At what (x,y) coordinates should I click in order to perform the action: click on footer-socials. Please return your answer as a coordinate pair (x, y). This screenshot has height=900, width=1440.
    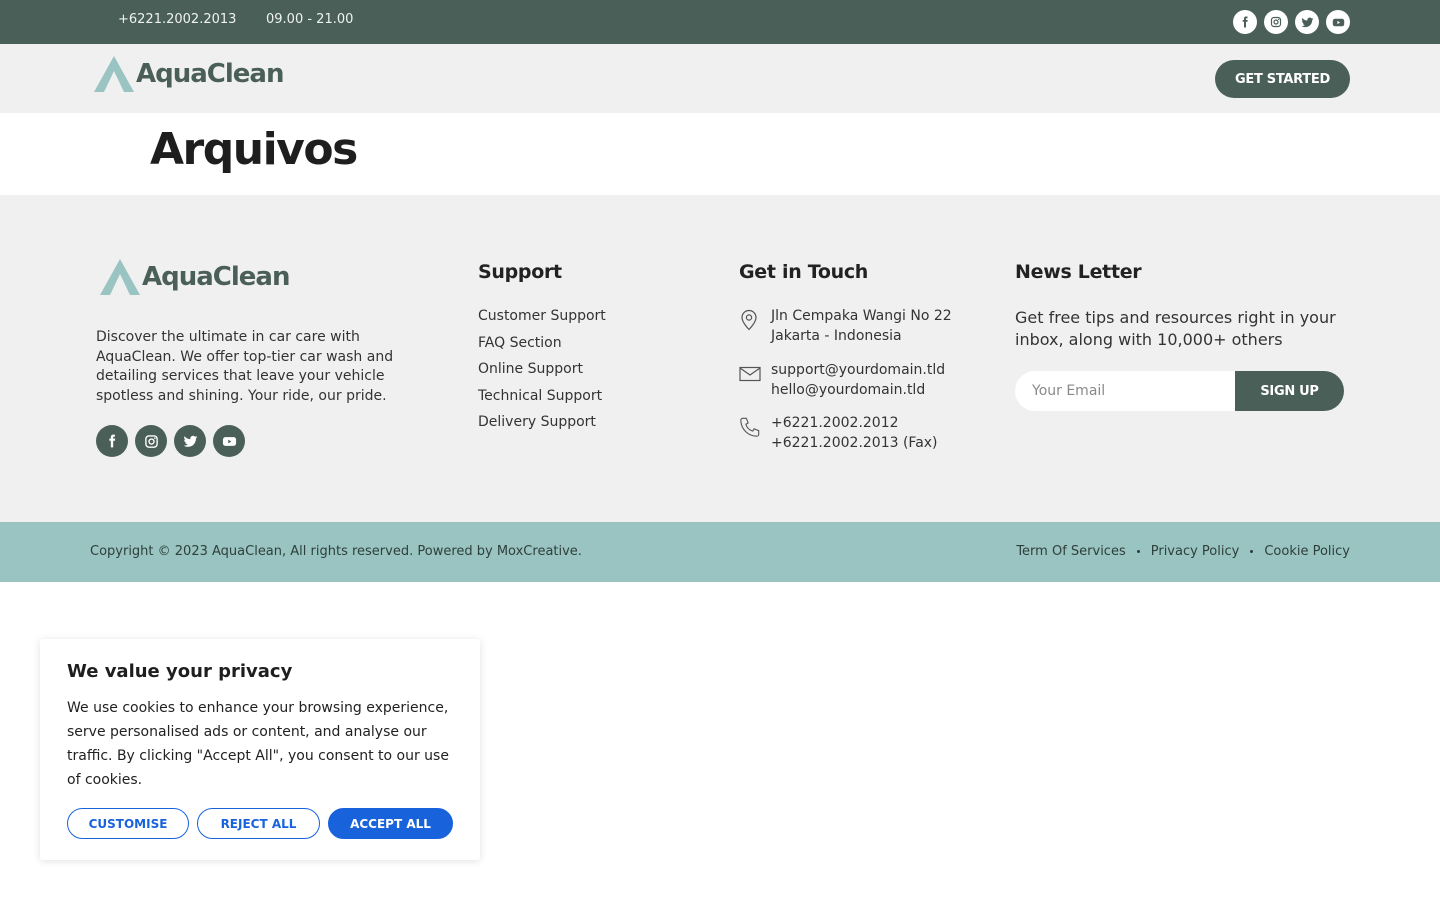
    Looking at the image, I should click on (170, 441).